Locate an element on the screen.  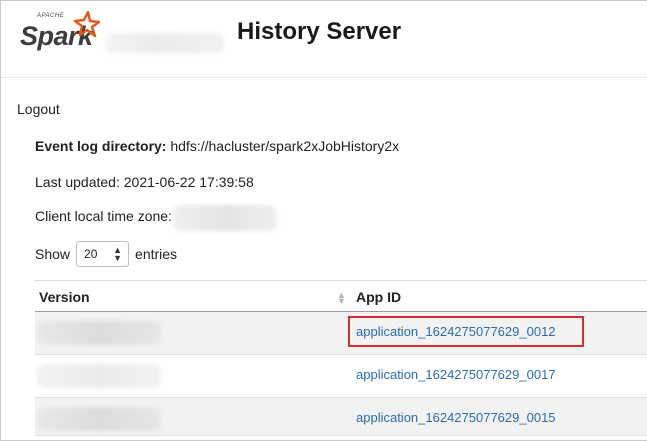
table-header: Version ▲ ▼ App ID is located at coordinates (341, 296).